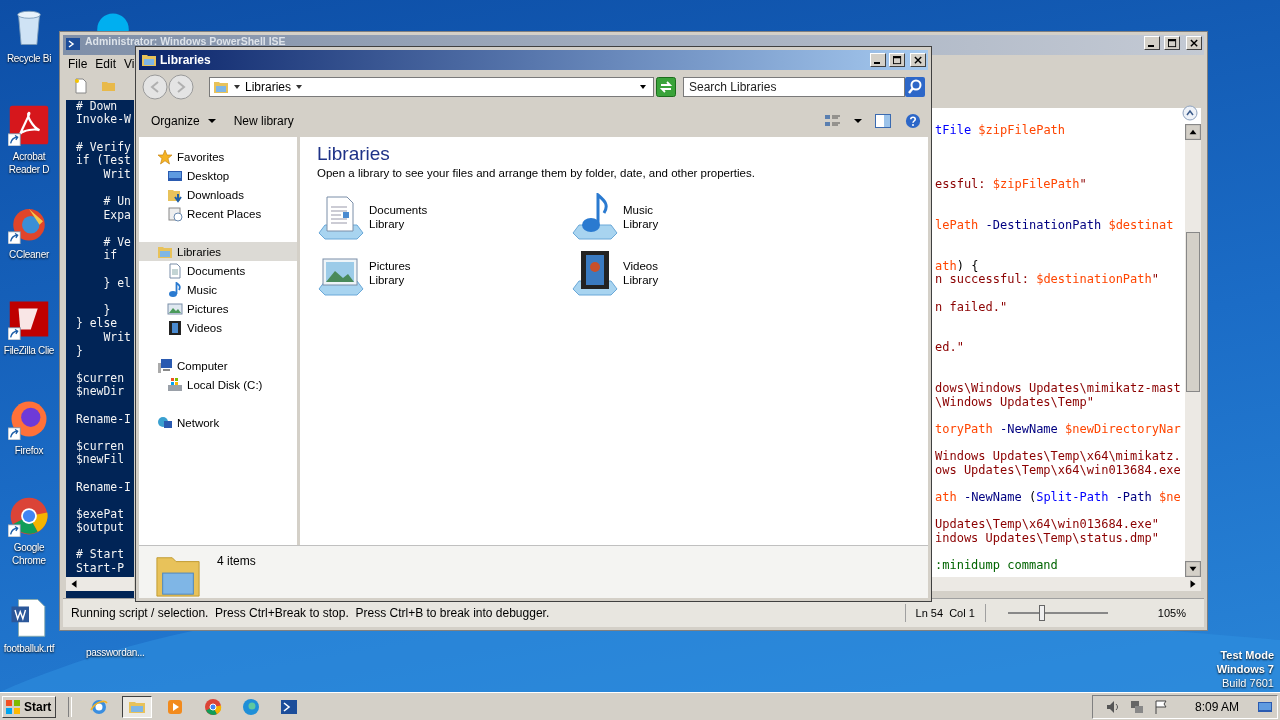  I want to click on collapse-icon, so click(1190, 112).